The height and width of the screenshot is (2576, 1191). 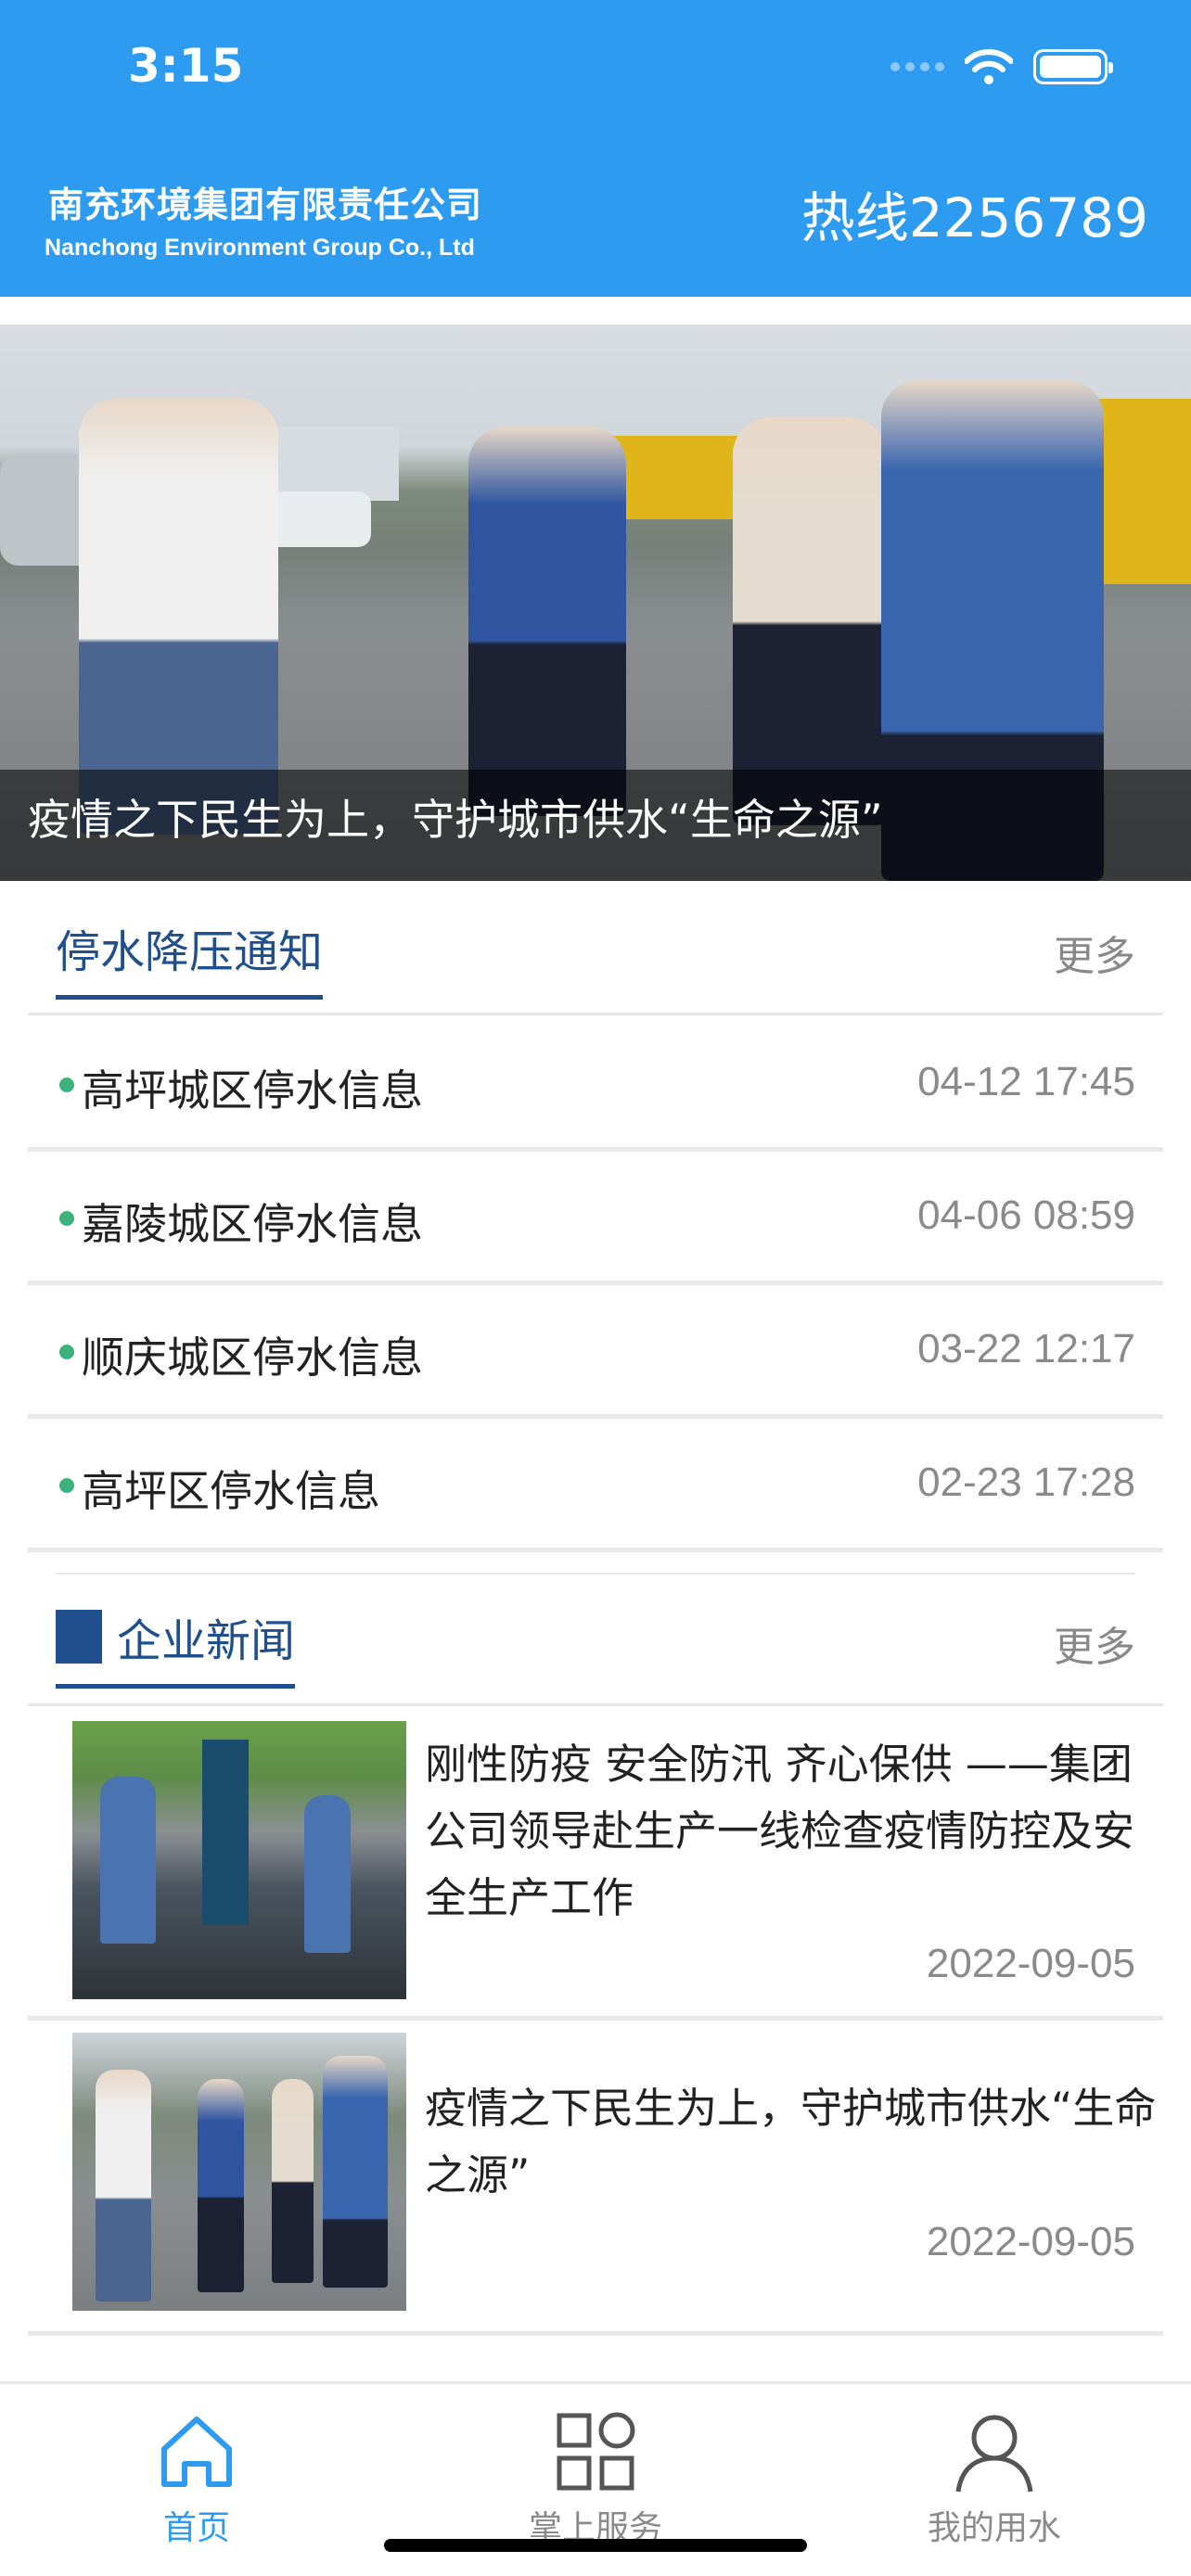 What do you see at coordinates (1073, 66) in the screenshot?
I see `battery-icon` at bounding box center [1073, 66].